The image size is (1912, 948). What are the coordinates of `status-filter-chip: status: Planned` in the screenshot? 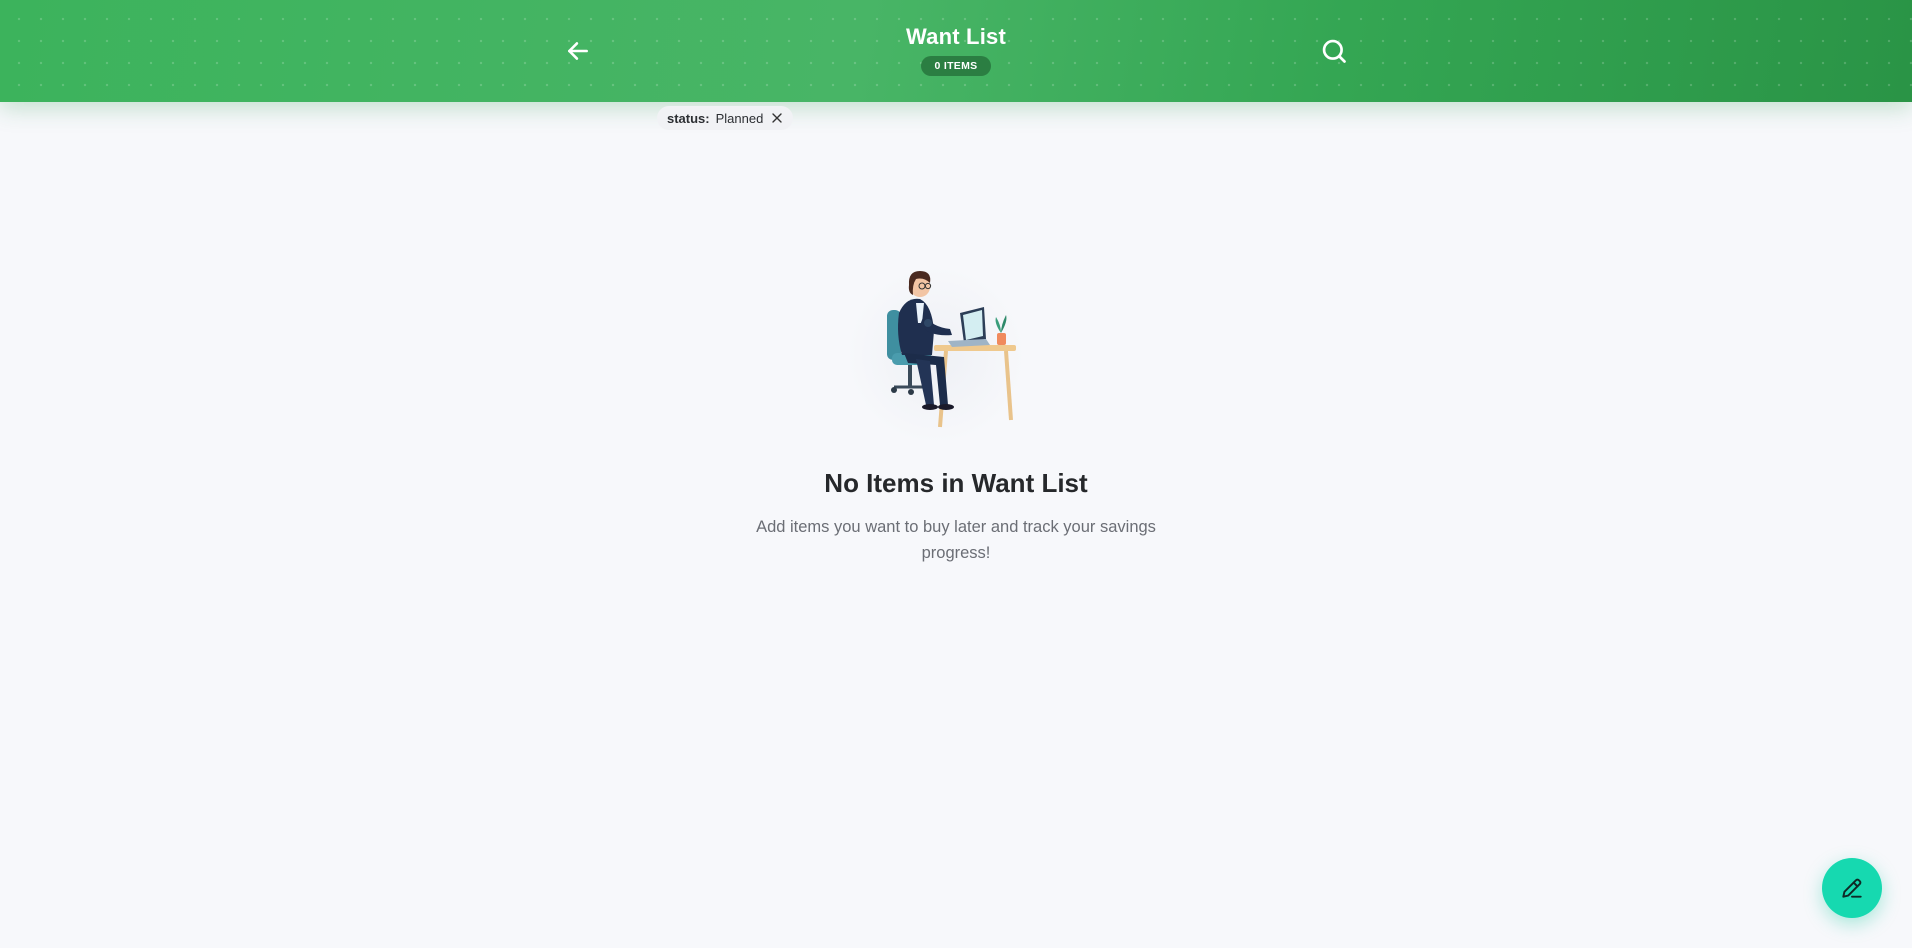 It's located at (725, 118).